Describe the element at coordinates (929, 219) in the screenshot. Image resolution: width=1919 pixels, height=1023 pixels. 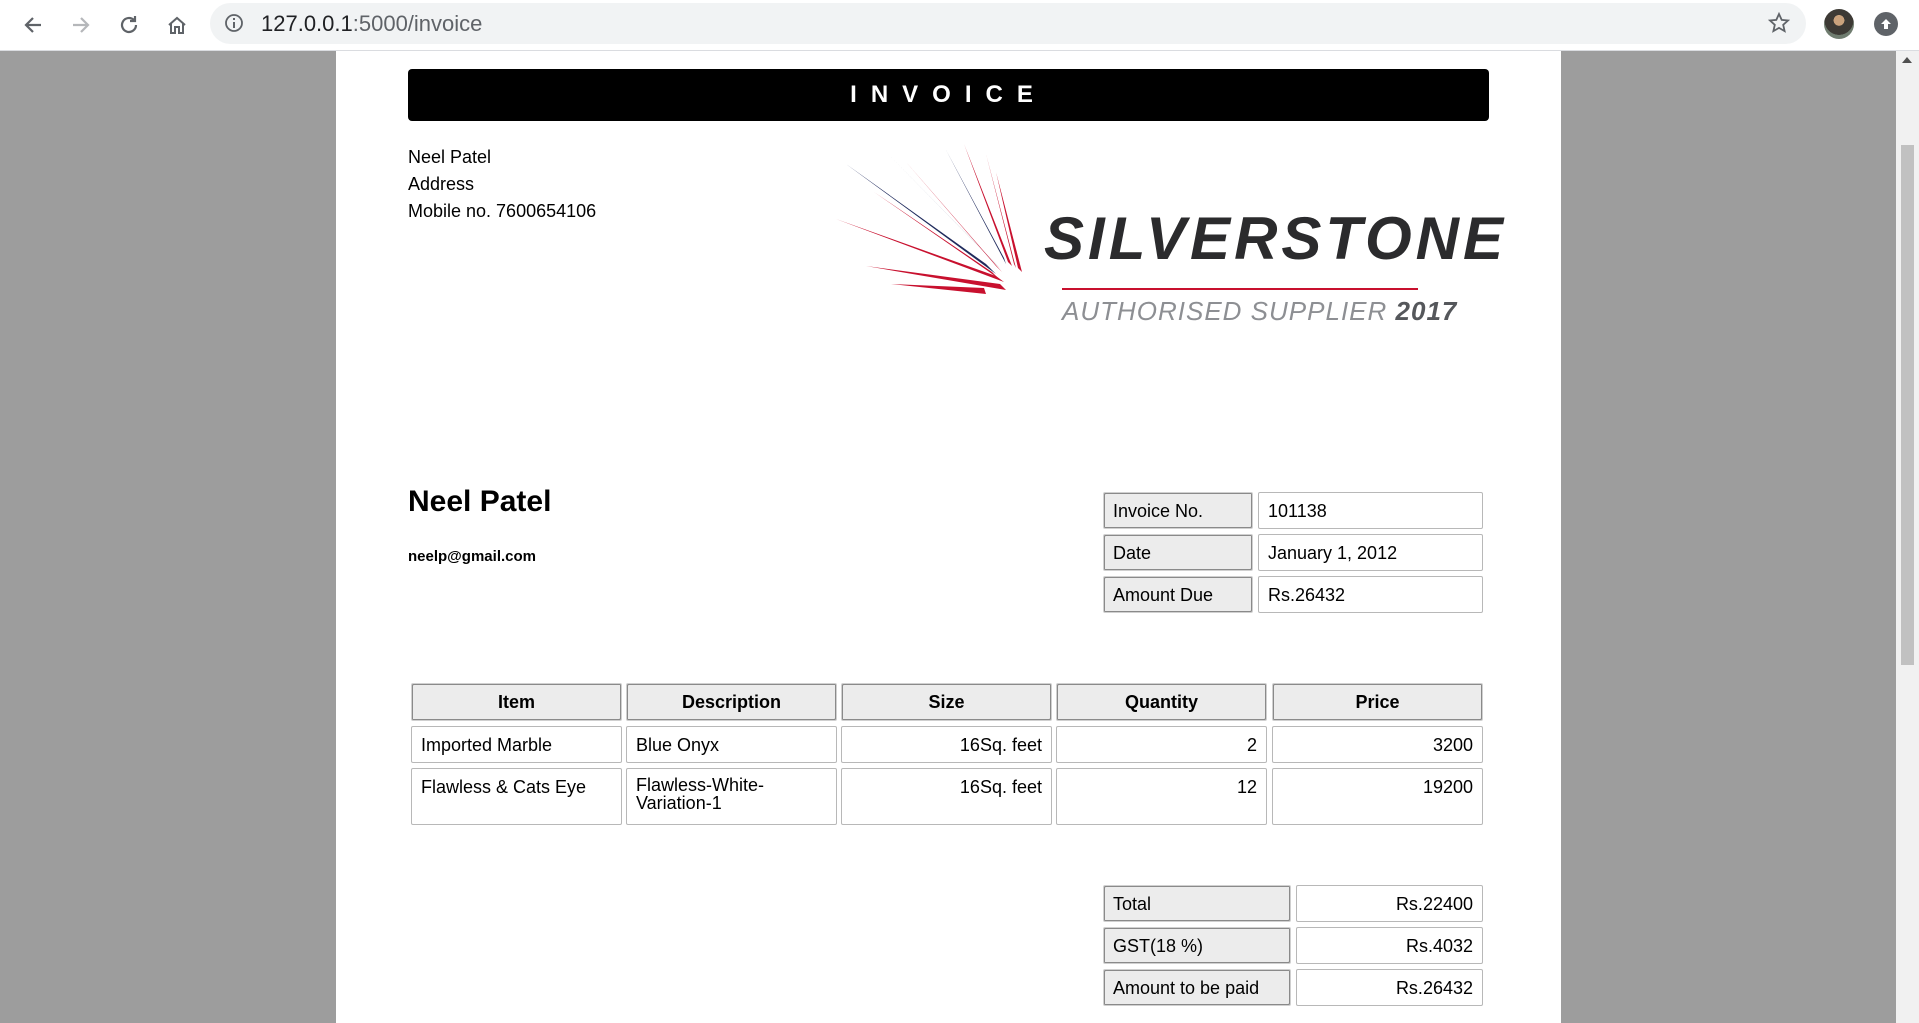
I see `logo-burst-icon` at that location.